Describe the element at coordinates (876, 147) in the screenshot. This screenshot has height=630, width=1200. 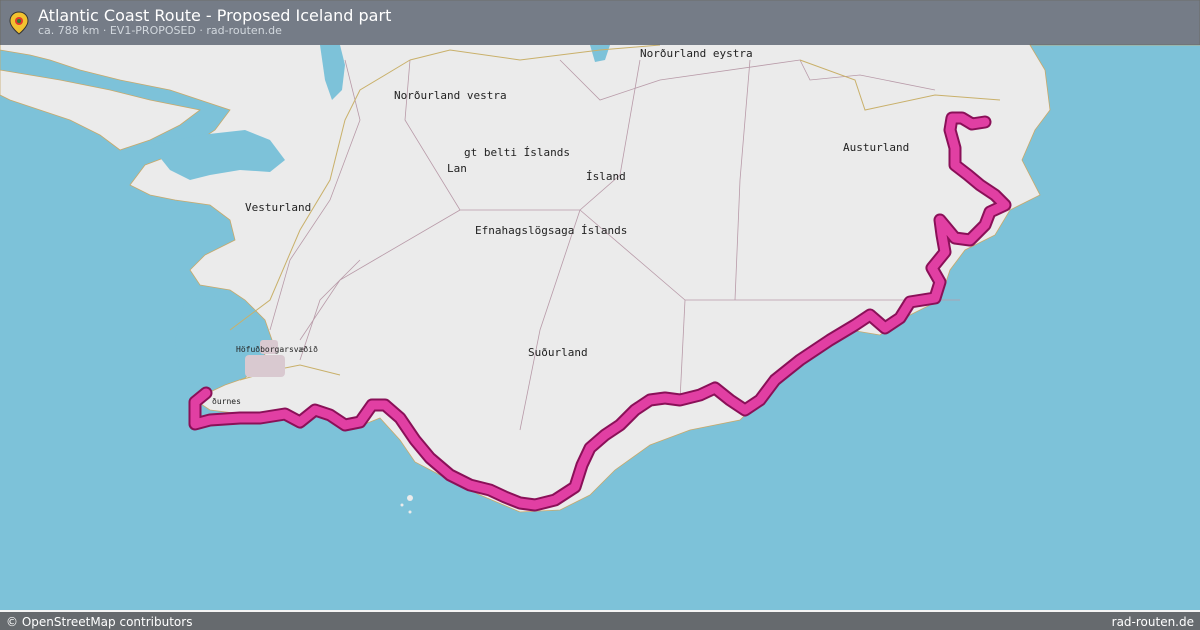
I see `label-austurland: Austurland` at that location.